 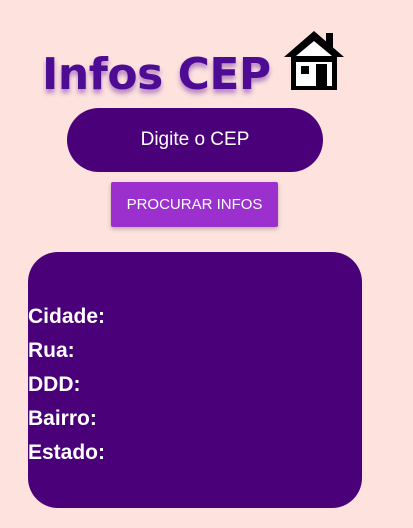 I want to click on result-field-label: DDD:, so click(x=54, y=384).